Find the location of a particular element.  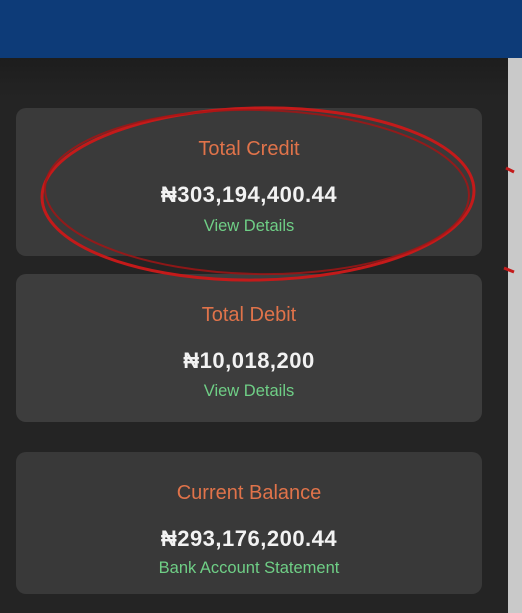

current-balance-label: Current Balance is located at coordinates (249, 493).